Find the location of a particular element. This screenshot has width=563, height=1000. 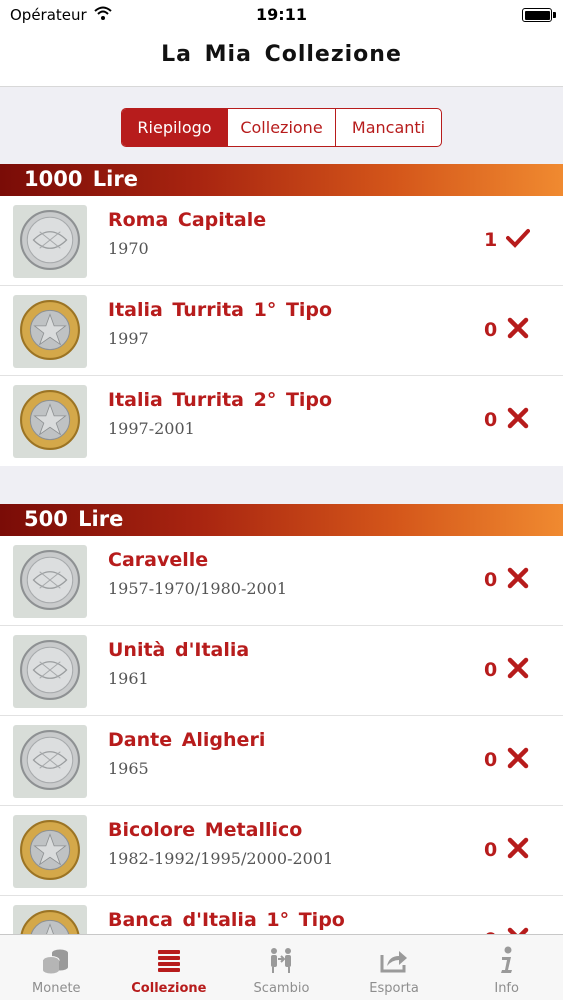

info-icon is located at coordinates (506, 959).